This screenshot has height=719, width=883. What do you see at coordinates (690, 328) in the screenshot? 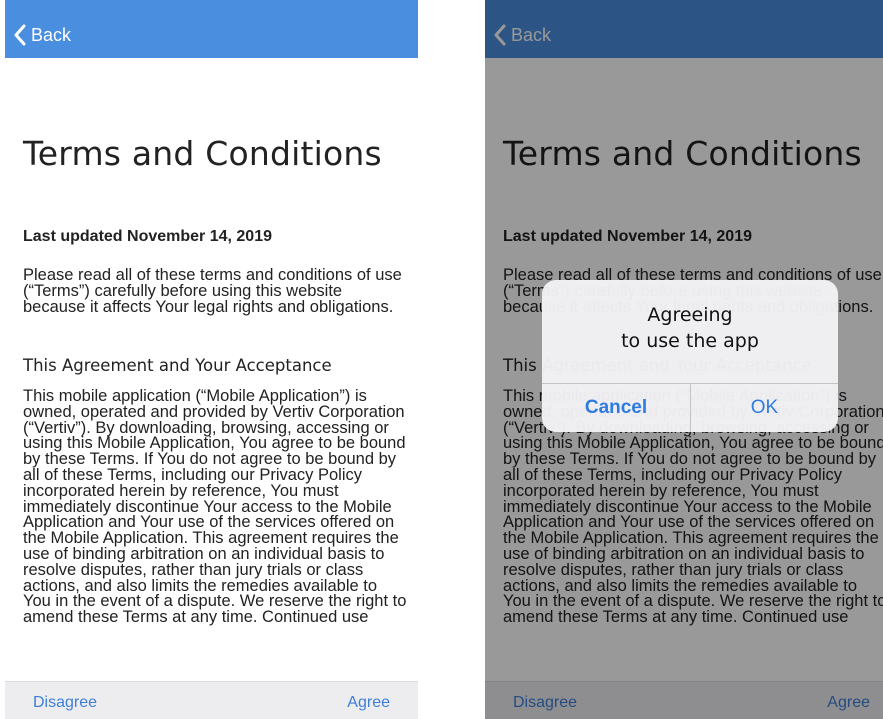
I see `alert-title: Agreeing to use the app` at bounding box center [690, 328].